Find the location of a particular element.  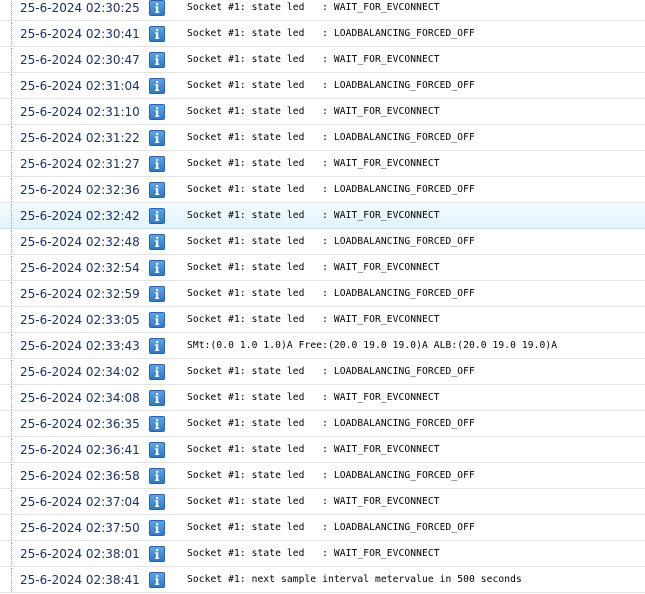

log-timestamp: 25-6-2024 02:31:22 is located at coordinates (80, 138).